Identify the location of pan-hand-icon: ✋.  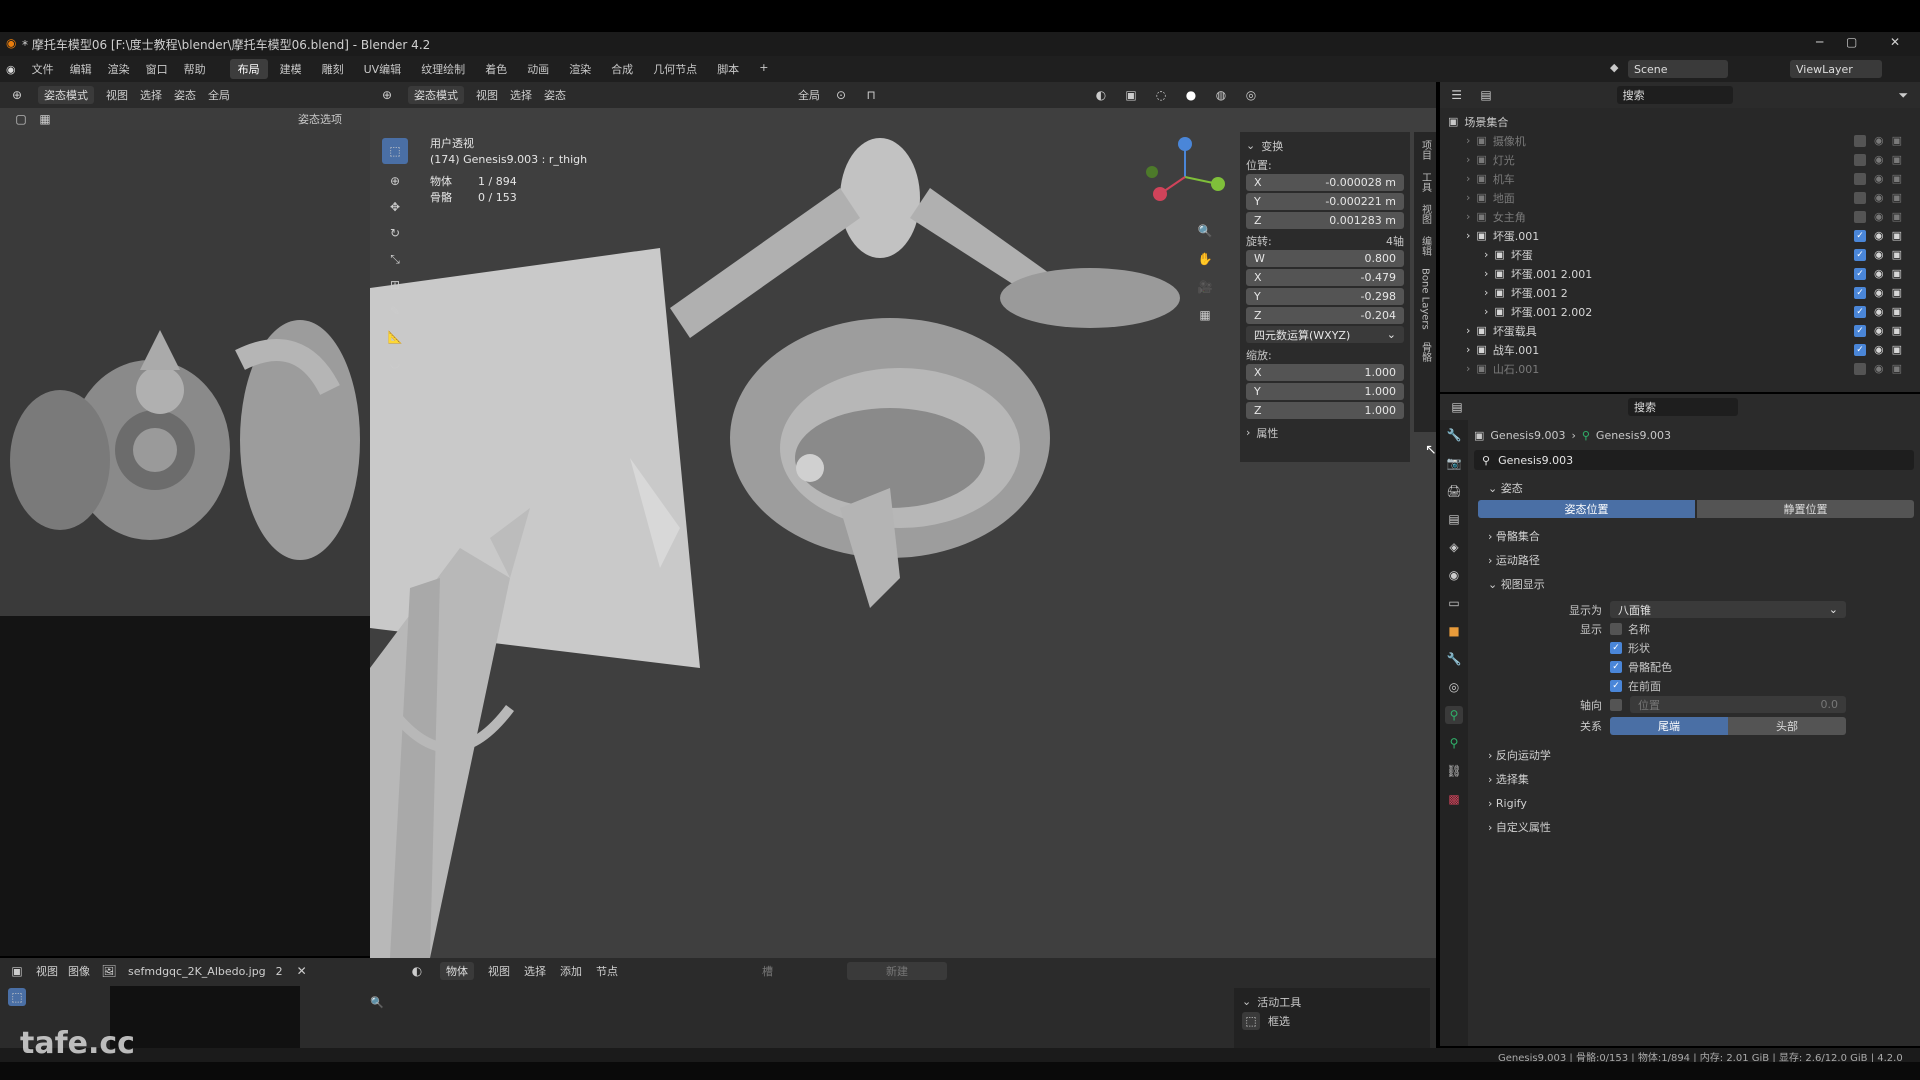
(1205, 259).